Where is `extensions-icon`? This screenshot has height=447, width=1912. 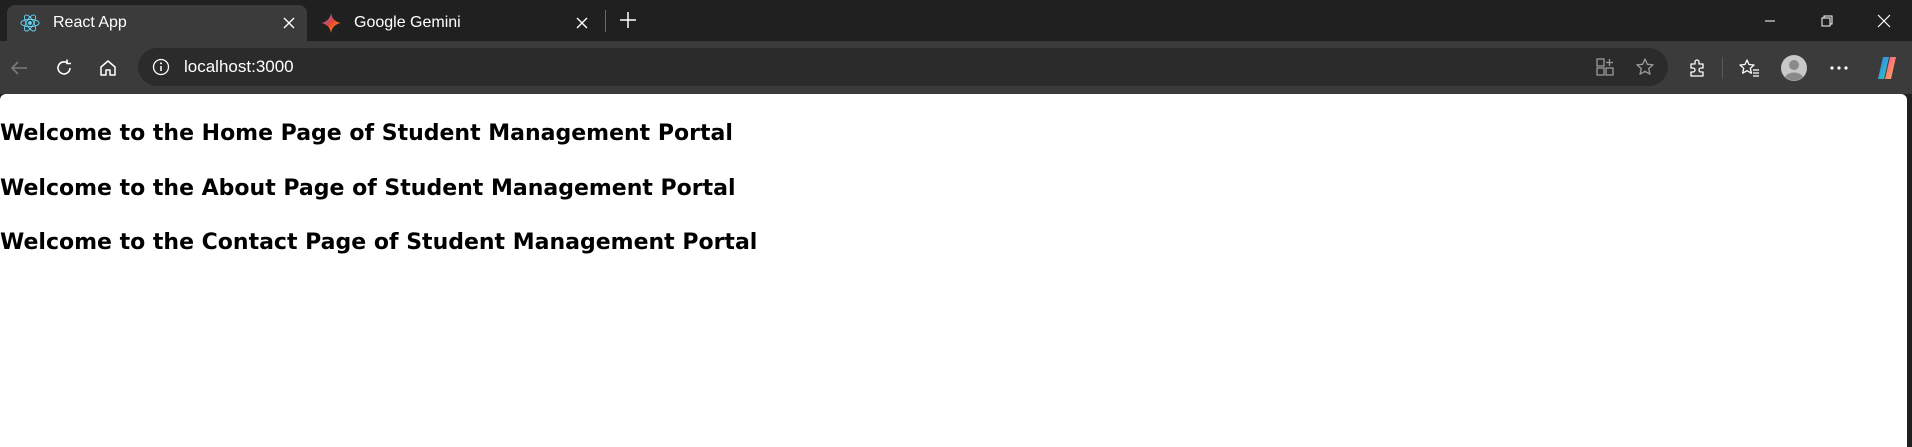 extensions-icon is located at coordinates (1697, 68).